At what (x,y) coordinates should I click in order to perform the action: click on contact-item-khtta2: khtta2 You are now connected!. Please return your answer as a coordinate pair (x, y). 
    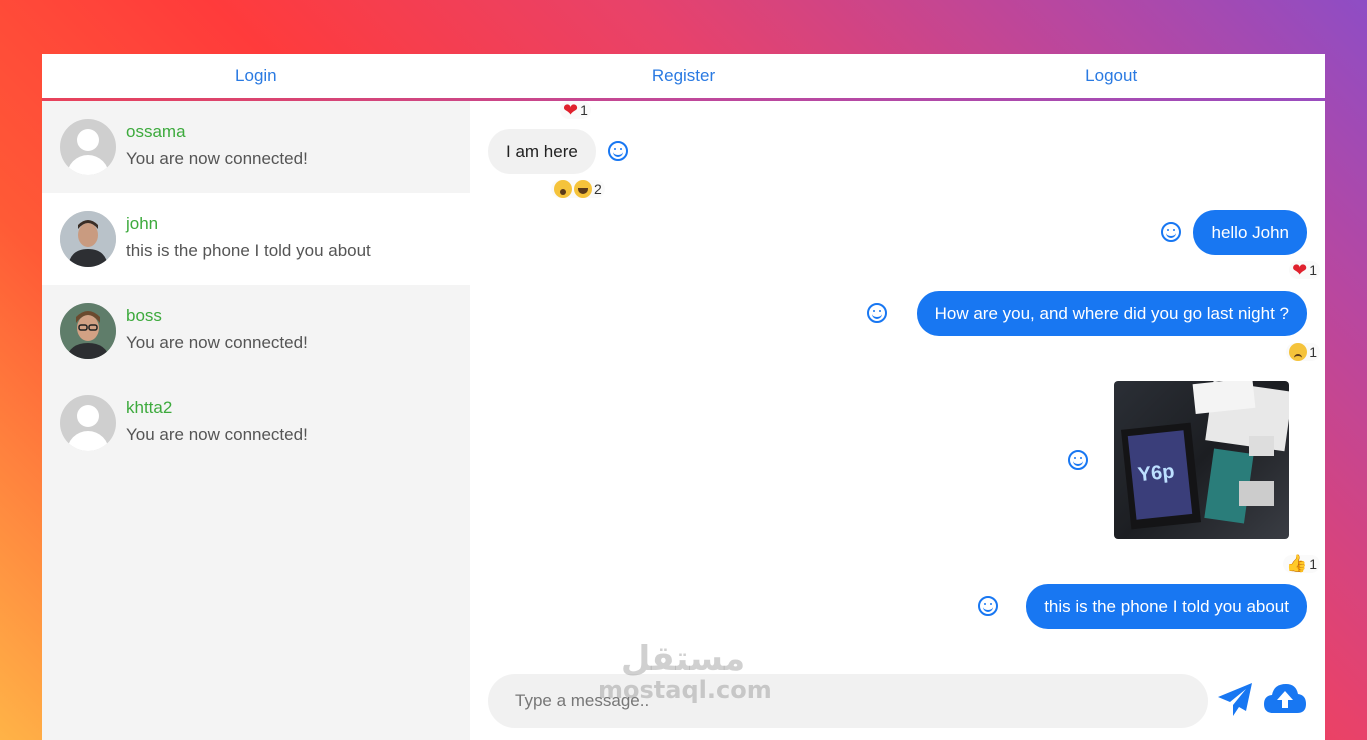
    Looking at the image, I should click on (256, 423).